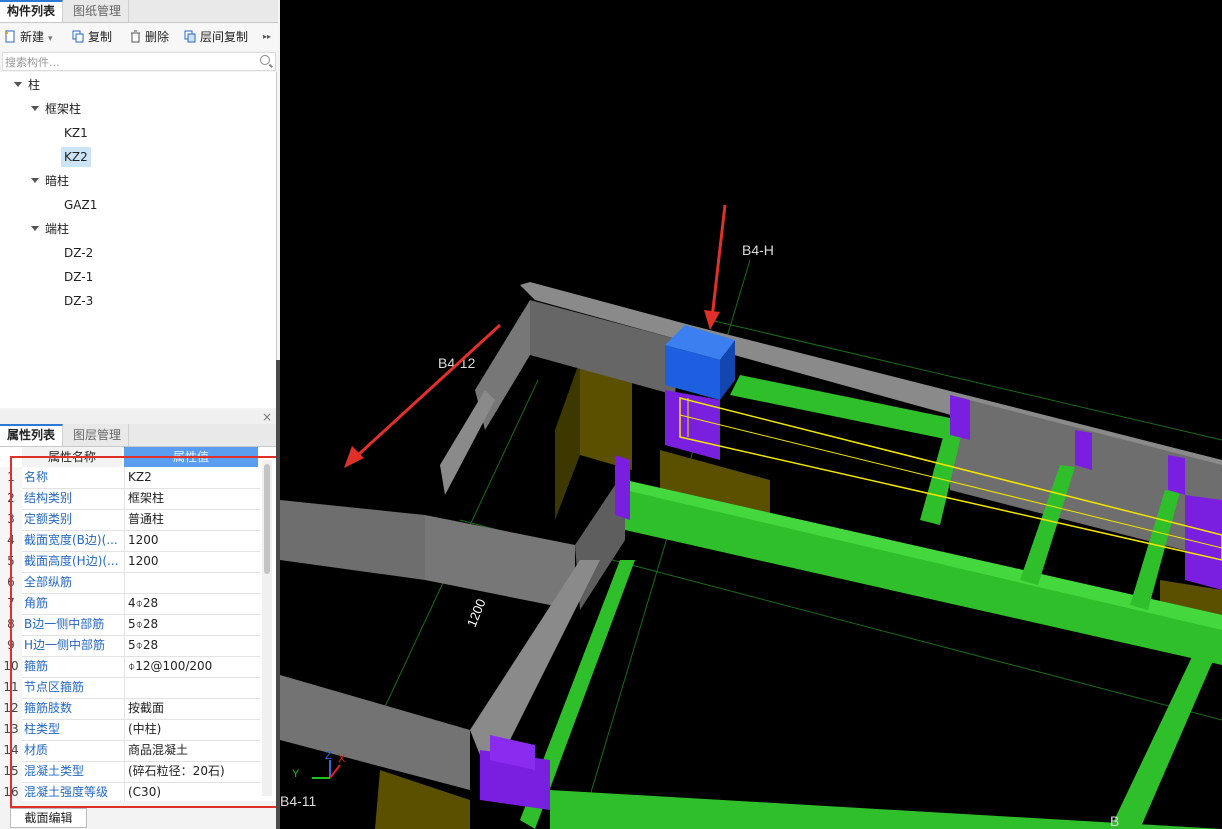  What do you see at coordinates (27, 85) in the screenshot?
I see `tree-node-root: 柱` at bounding box center [27, 85].